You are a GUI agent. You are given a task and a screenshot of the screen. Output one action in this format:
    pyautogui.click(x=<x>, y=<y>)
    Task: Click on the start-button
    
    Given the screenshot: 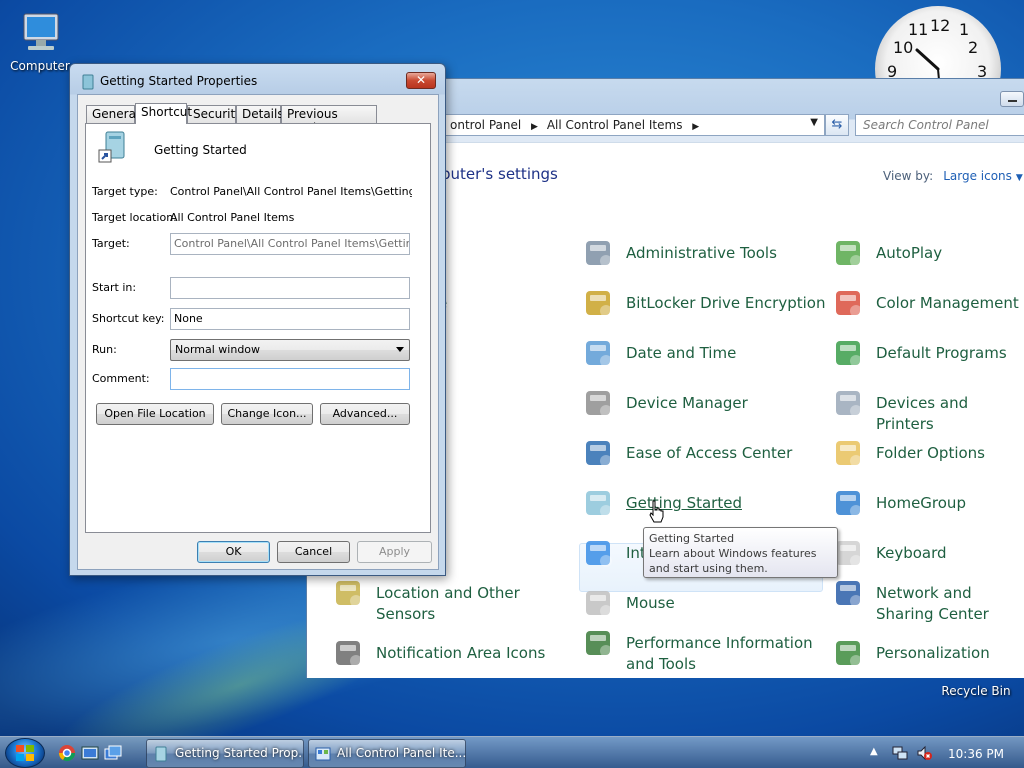 What is the action you would take?
    pyautogui.click(x=25, y=753)
    